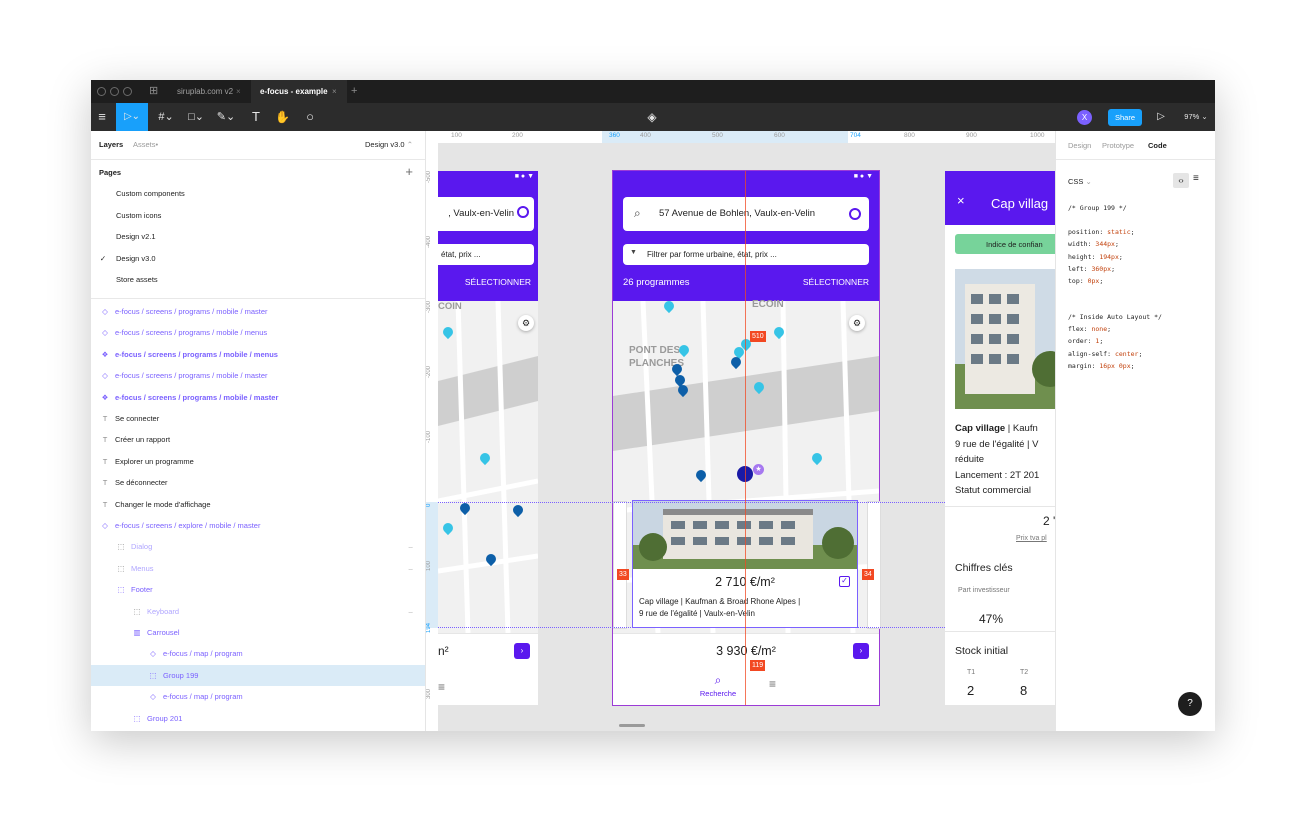 Image resolution: width=1306 pixels, height=822 pixels. I want to click on present-icon: ▷, so click(1161, 117).